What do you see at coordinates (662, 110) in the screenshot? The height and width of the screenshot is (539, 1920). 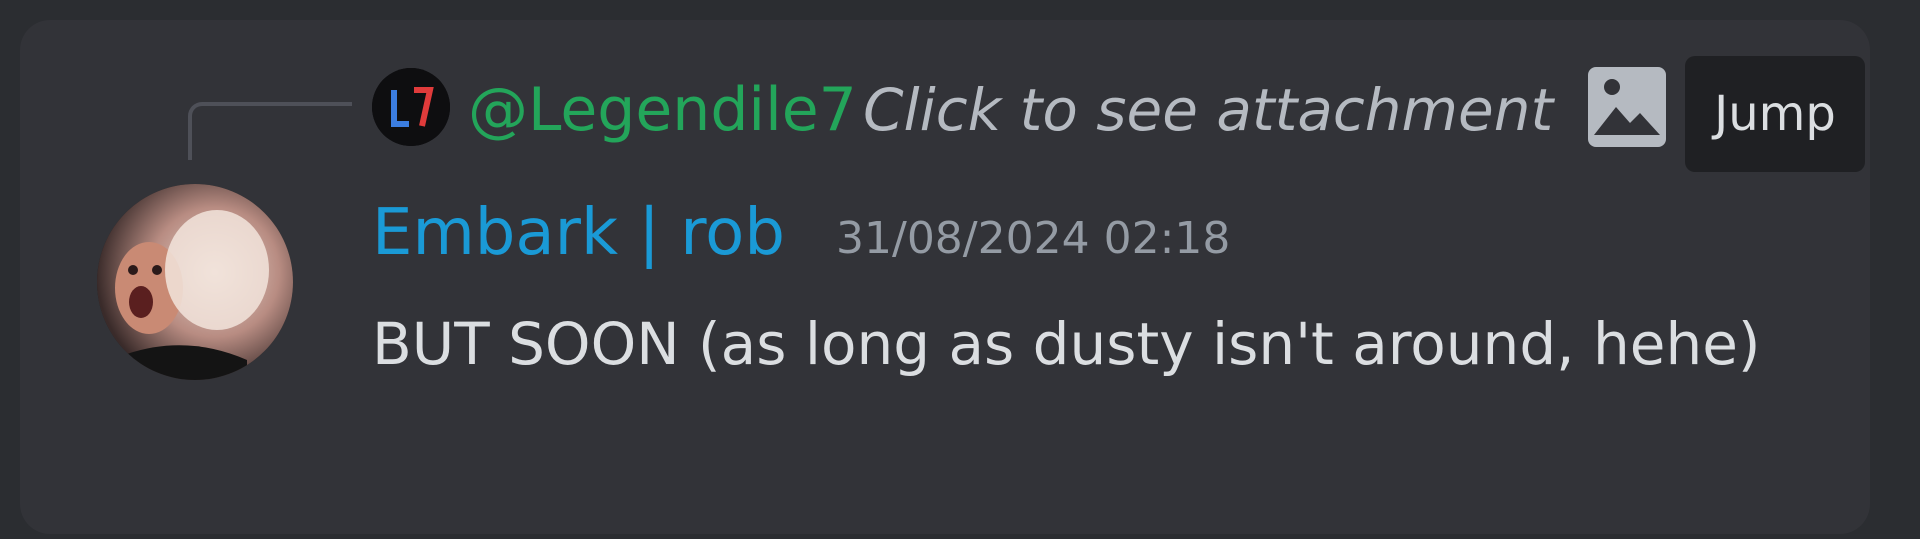 I see `reply-username: @Legendile7` at bounding box center [662, 110].